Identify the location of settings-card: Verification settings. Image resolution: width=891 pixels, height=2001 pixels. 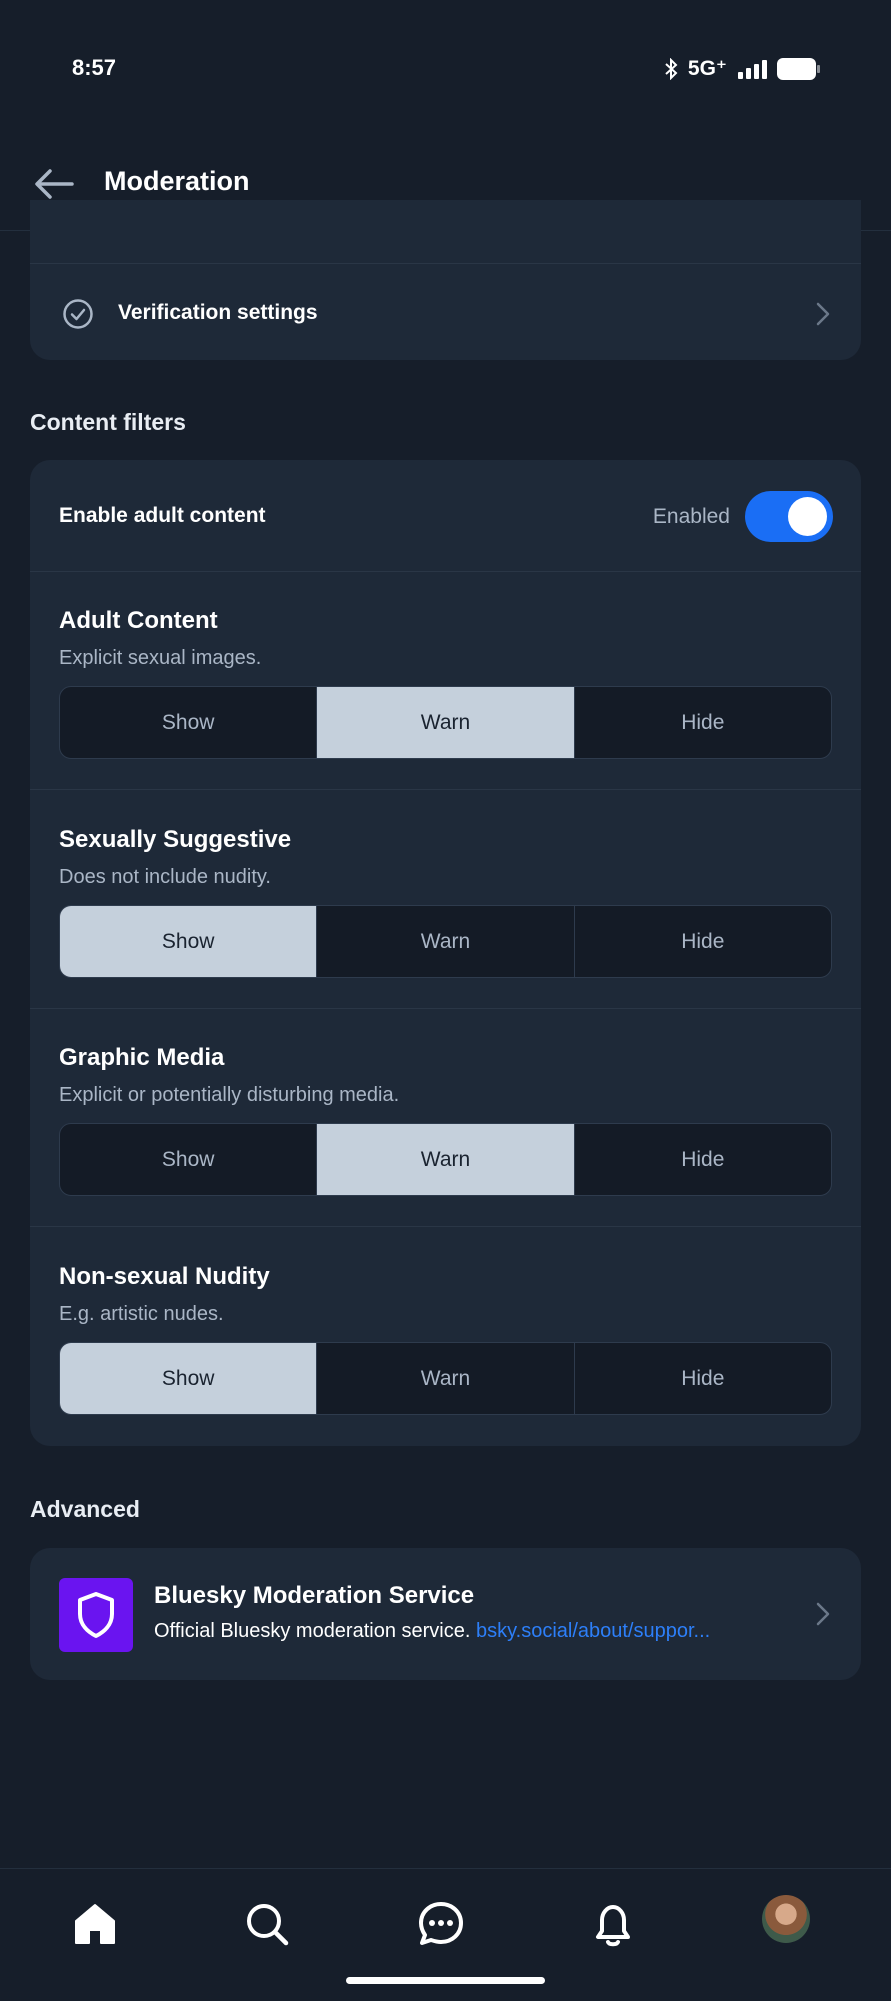
(445, 280).